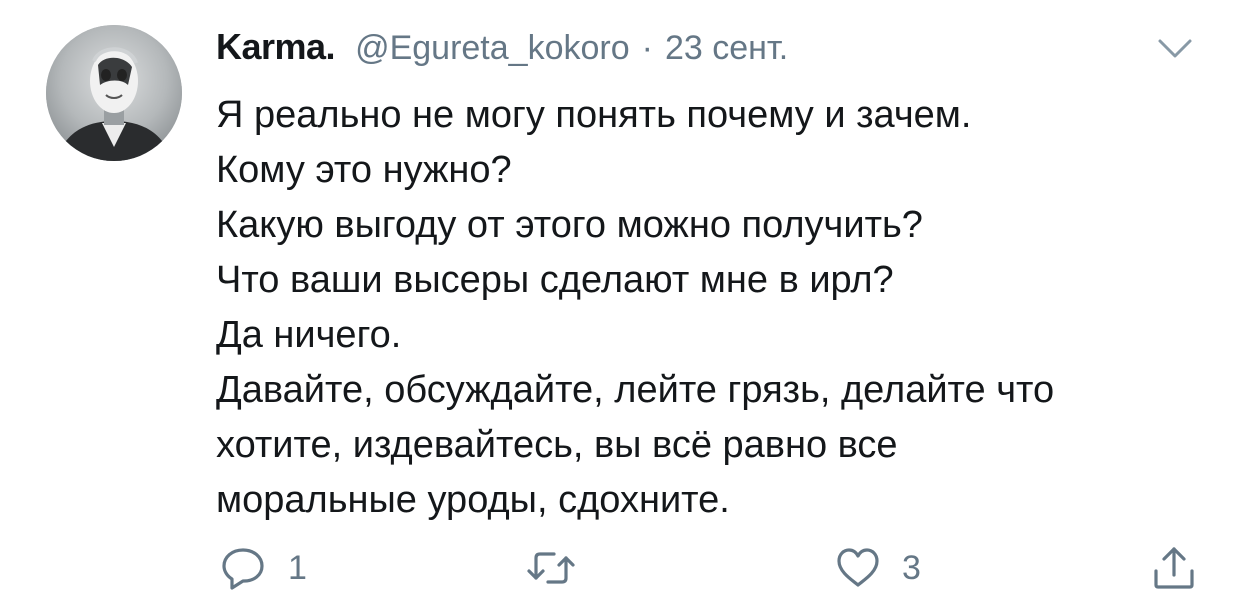  What do you see at coordinates (473, 500) in the screenshot?
I see `tweet-line: моральные уроды, сдохните.` at bounding box center [473, 500].